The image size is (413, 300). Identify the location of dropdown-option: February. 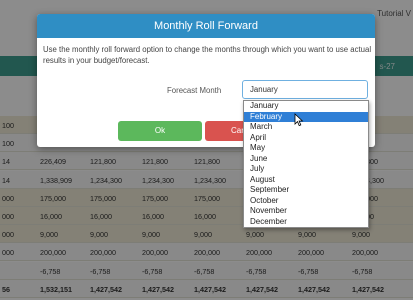
(306, 116).